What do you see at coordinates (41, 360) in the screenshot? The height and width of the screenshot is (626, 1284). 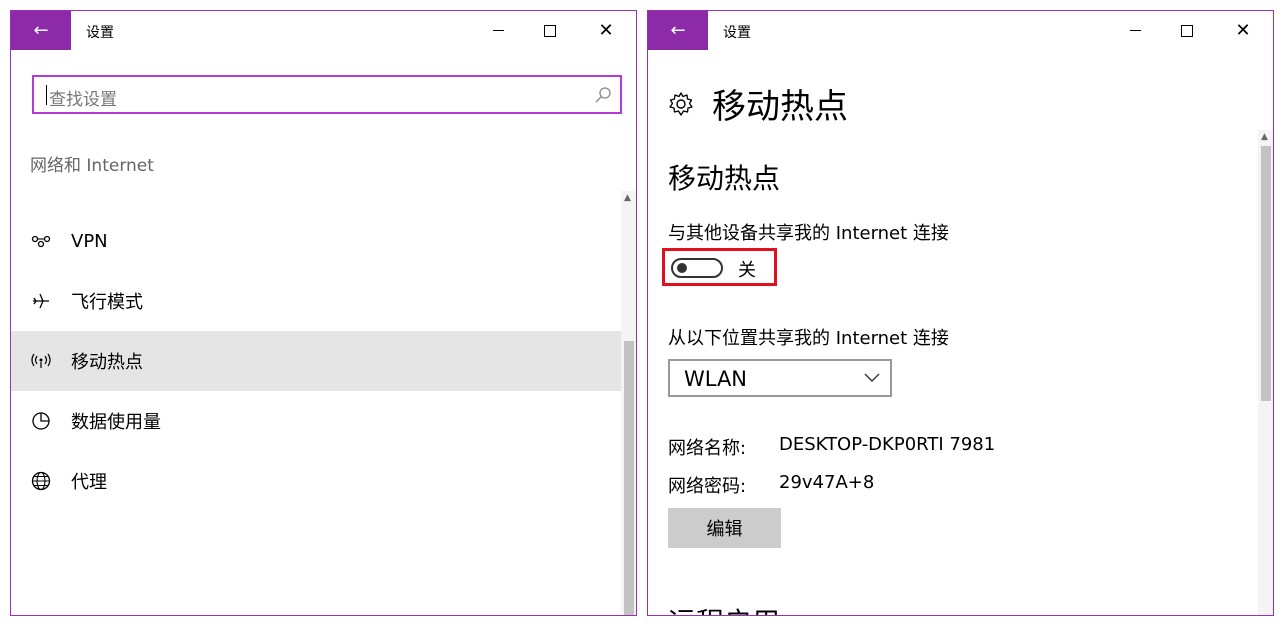 I see `hotspot-icon` at bounding box center [41, 360].